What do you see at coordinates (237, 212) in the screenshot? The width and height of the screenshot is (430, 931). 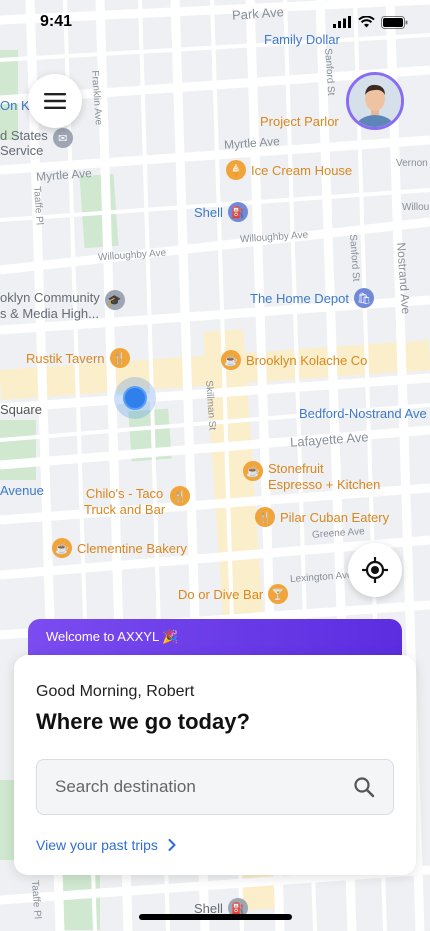 I see `gas-station-icon: ⛽` at bounding box center [237, 212].